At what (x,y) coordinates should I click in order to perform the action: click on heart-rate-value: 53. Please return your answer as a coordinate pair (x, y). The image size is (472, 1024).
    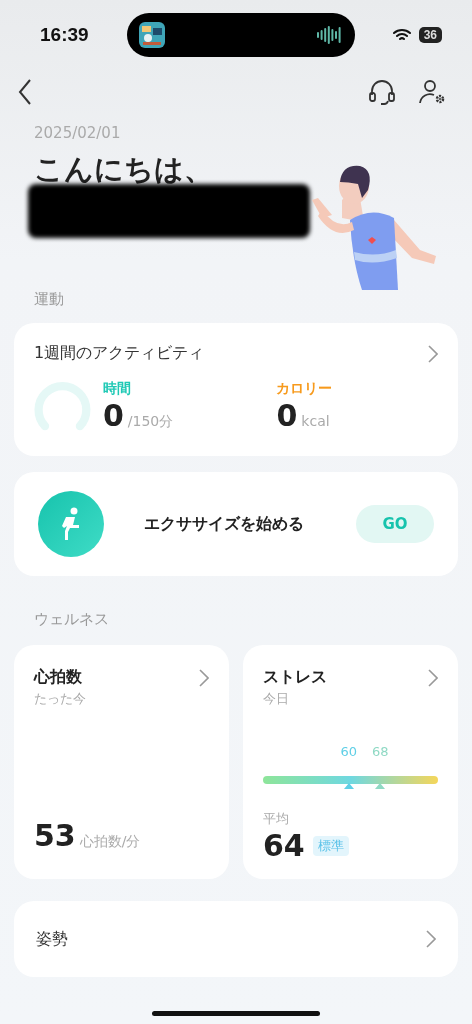
    Looking at the image, I should click on (55, 835).